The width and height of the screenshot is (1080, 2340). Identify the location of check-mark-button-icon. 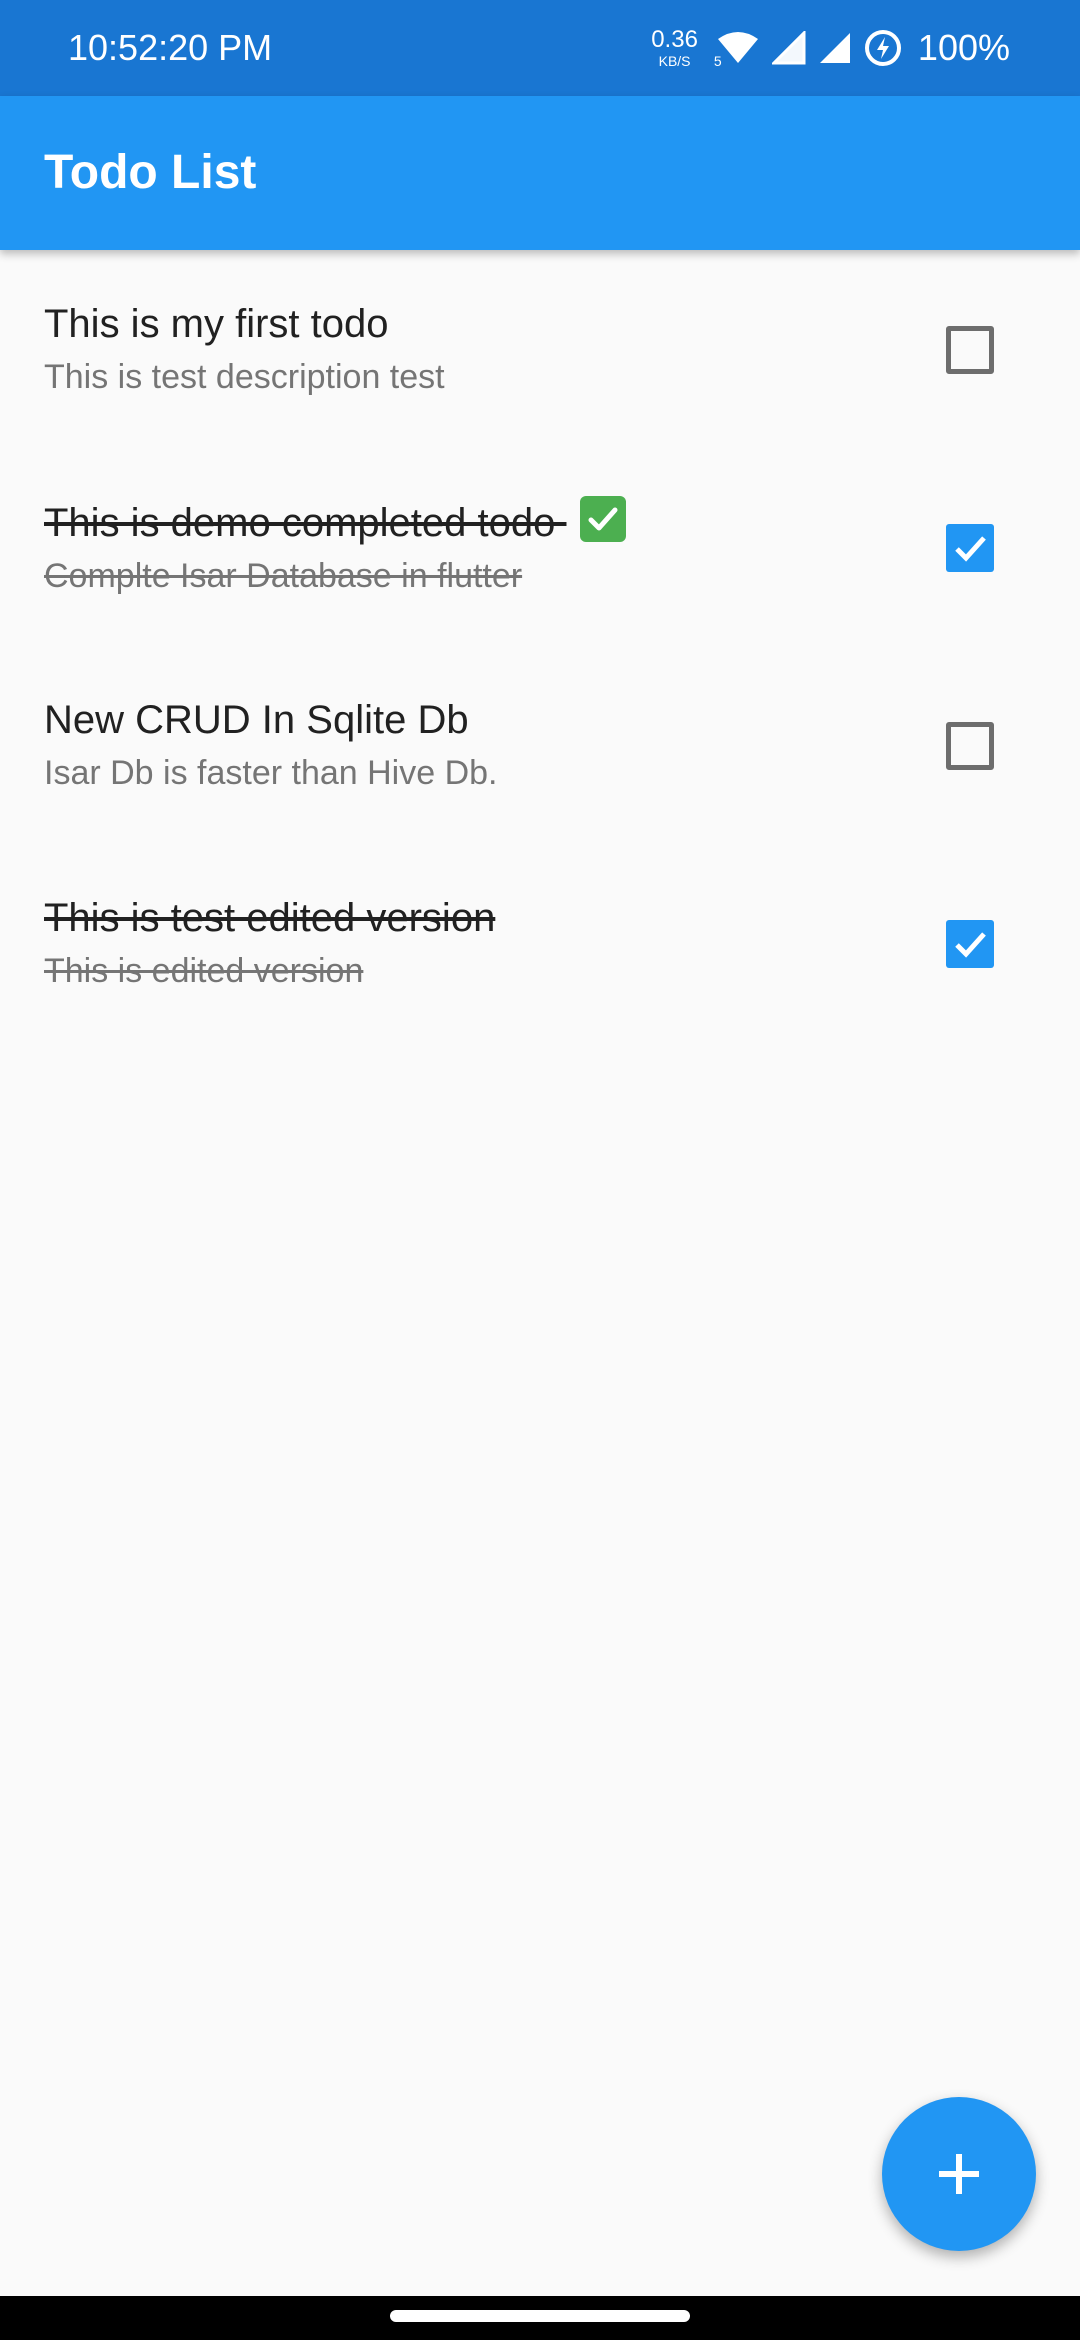
(603, 519).